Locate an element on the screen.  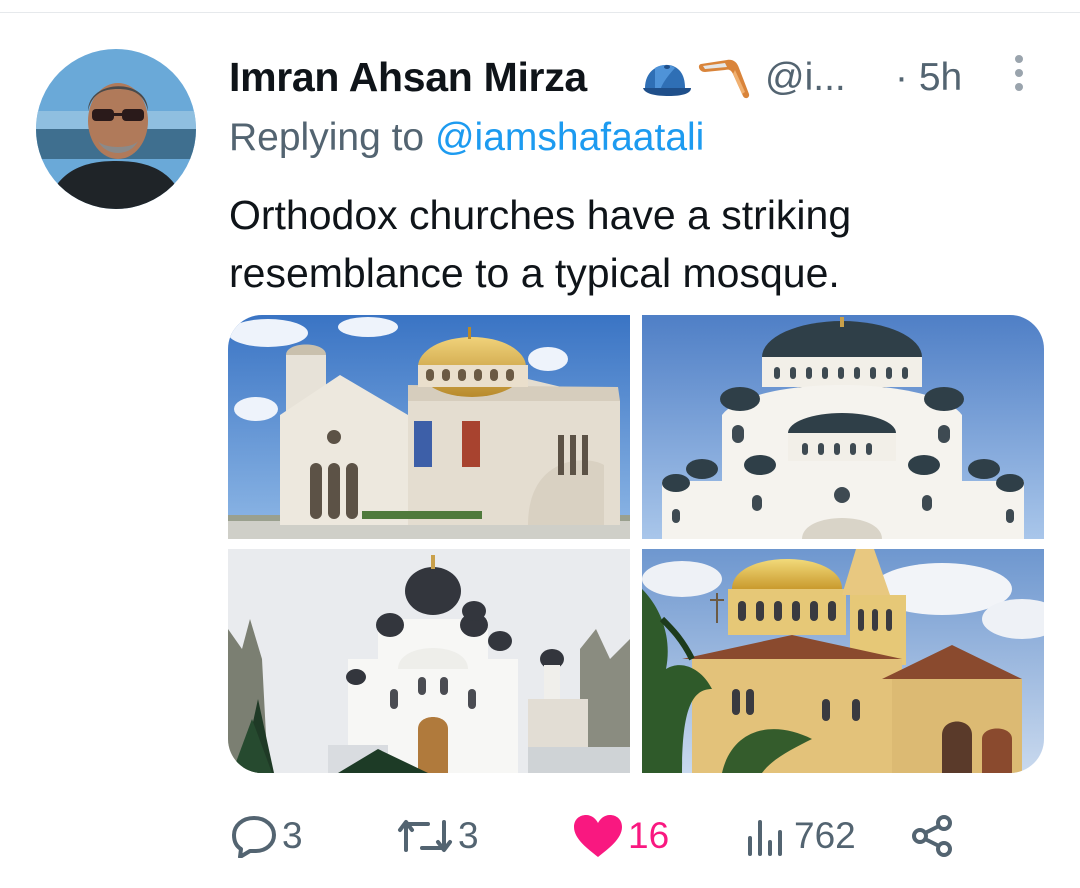
retweet-button: 3 is located at coordinates (437, 836).